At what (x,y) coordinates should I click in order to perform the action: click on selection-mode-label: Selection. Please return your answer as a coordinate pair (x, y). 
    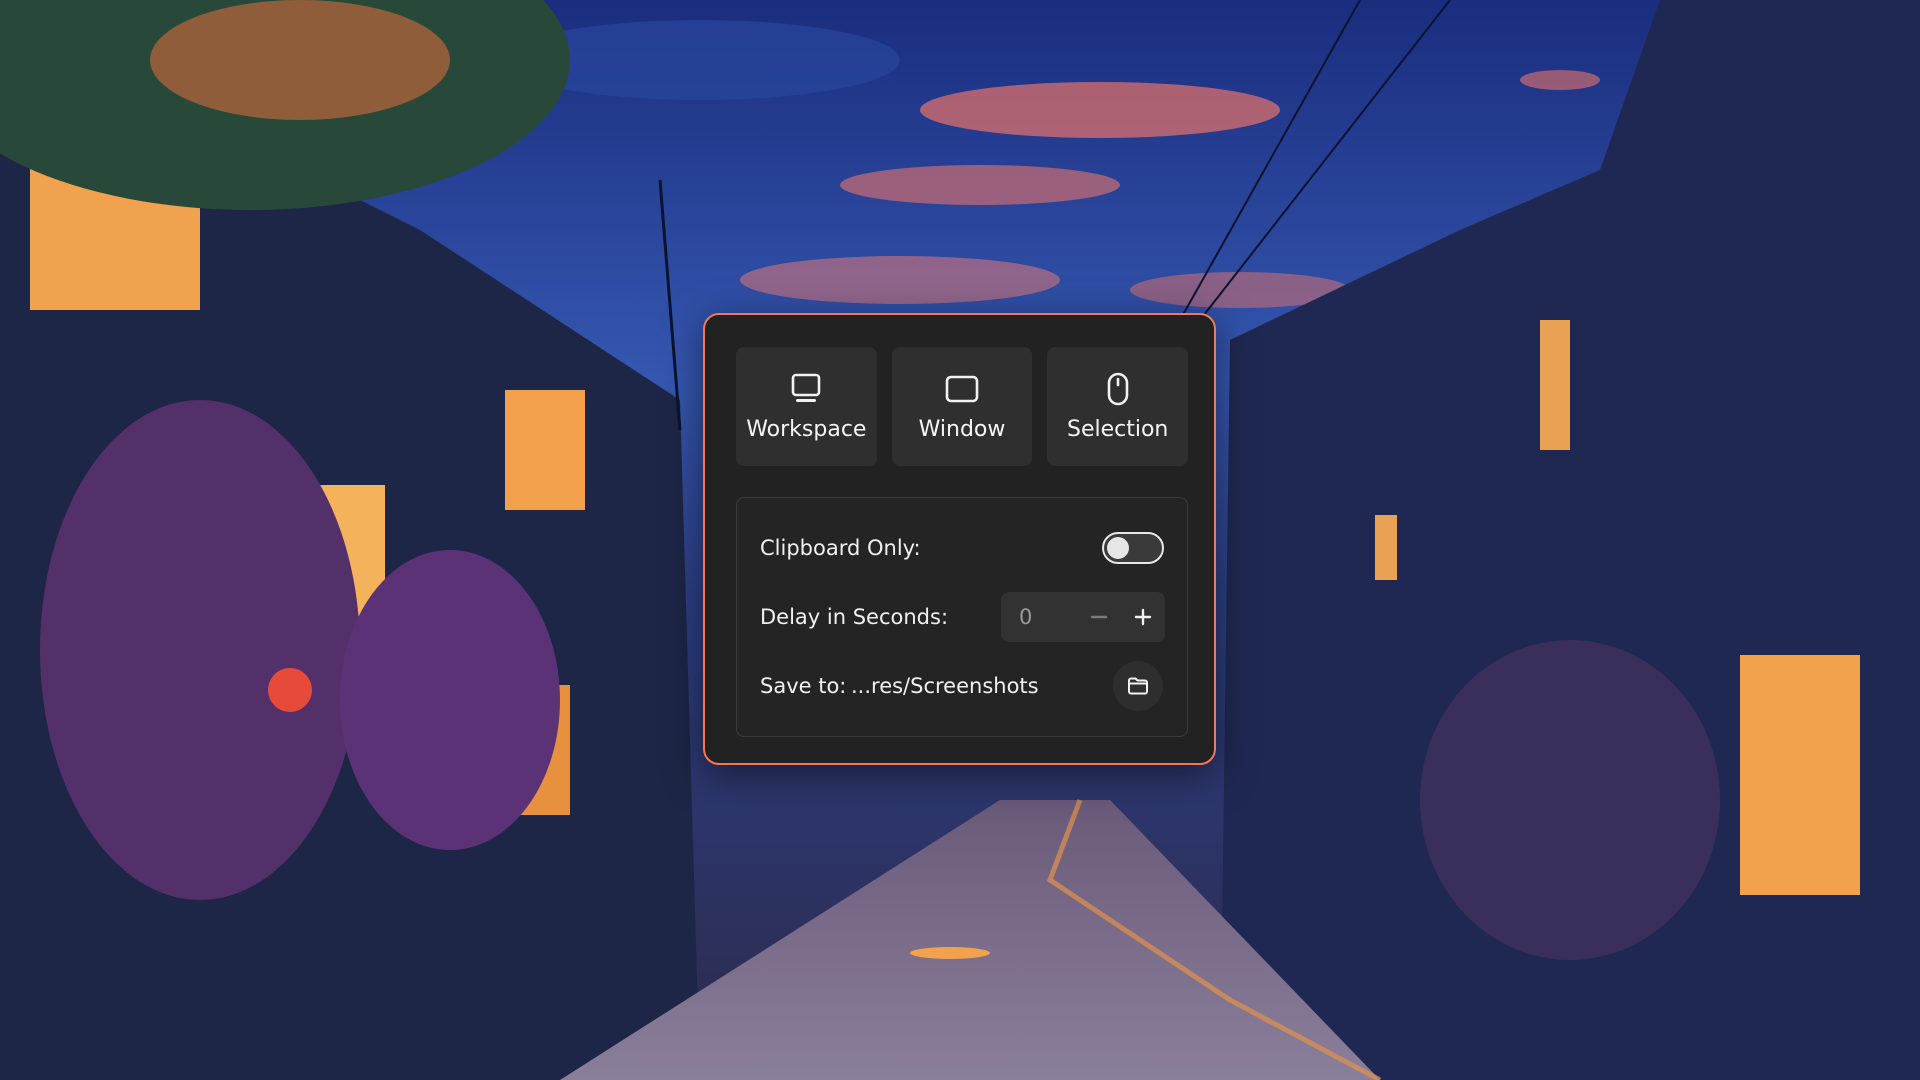
    Looking at the image, I should click on (1117, 429).